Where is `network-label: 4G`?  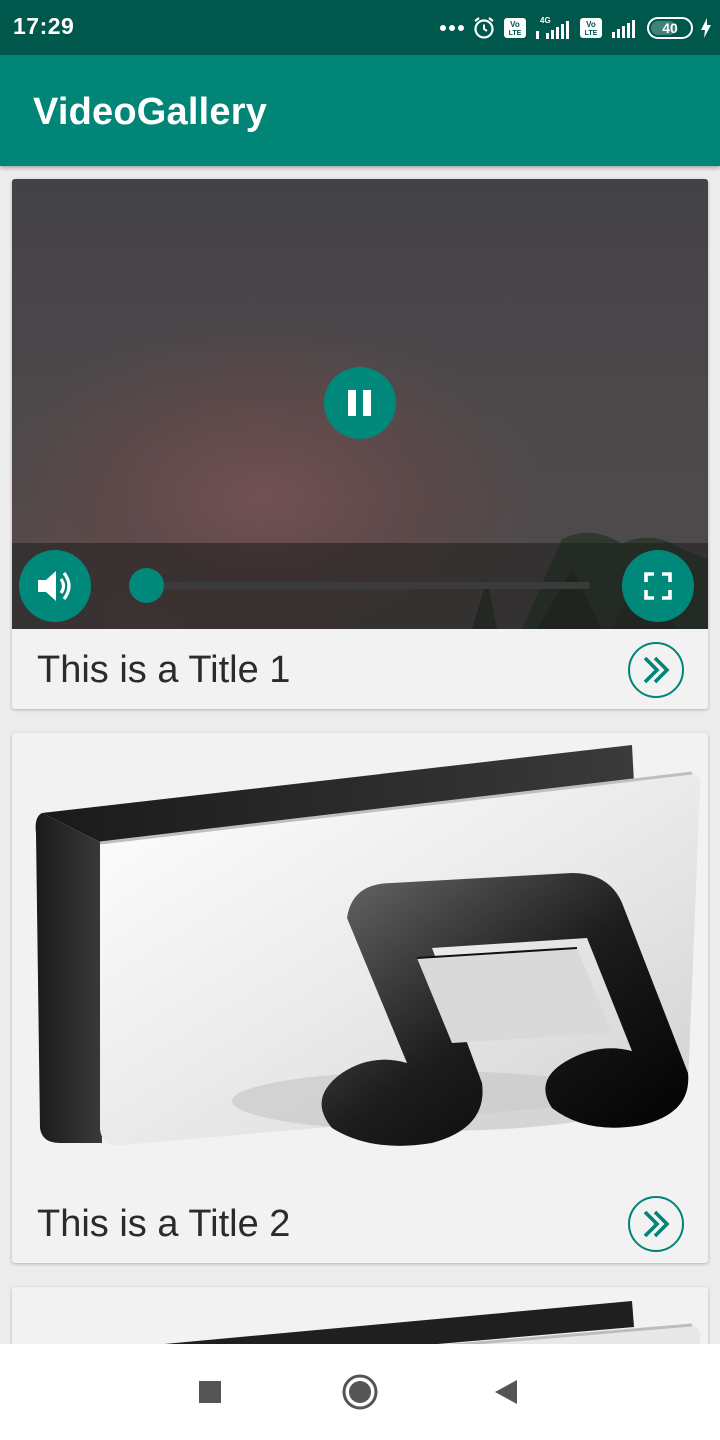
network-label: 4G is located at coordinates (545, 20).